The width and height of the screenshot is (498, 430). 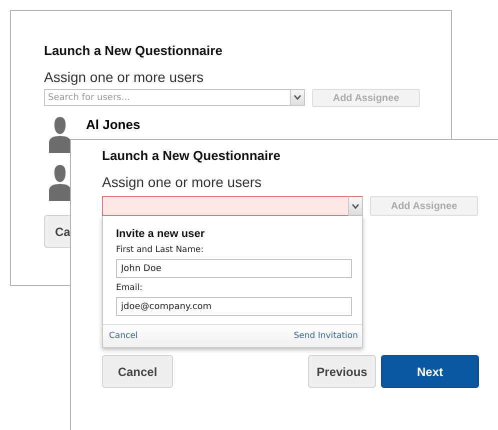 What do you see at coordinates (342, 371) in the screenshot?
I see `previous-button: Previous` at bounding box center [342, 371].